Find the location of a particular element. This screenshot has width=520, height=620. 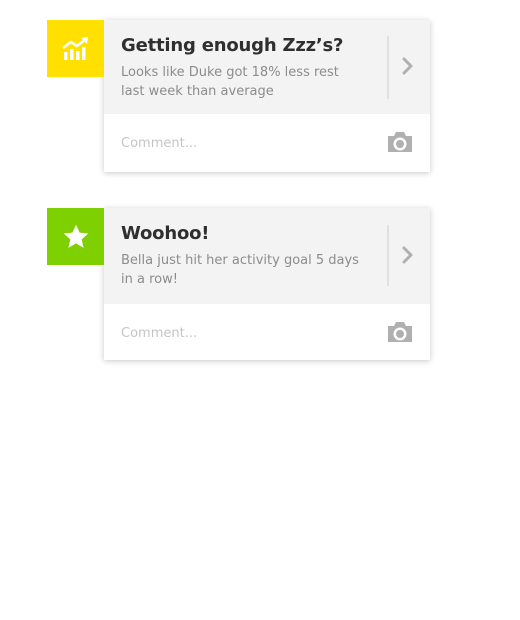

star-icon is located at coordinates (75, 236).